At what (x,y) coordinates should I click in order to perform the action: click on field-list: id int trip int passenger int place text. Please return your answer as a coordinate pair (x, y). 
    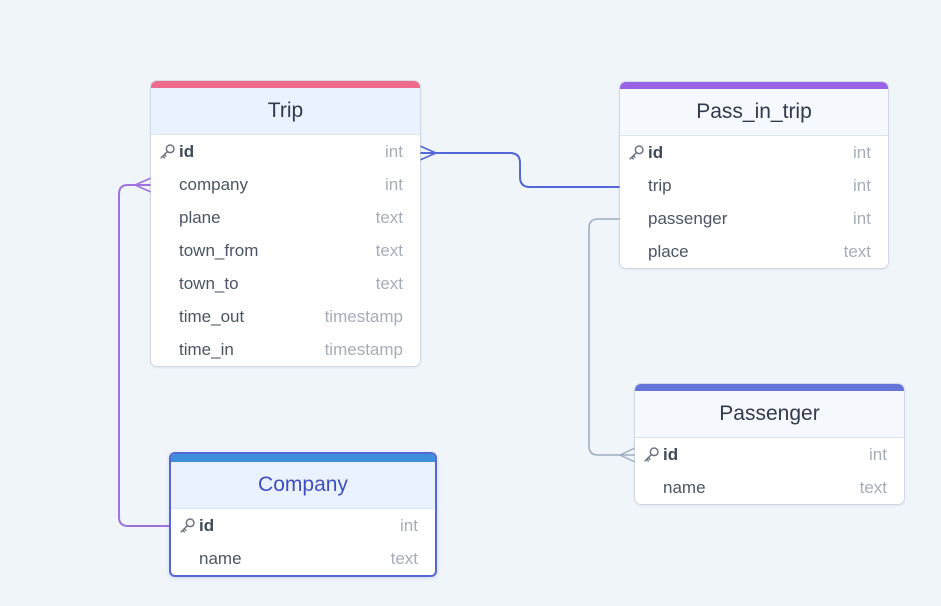
    Looking at the image, I should click on (754, 202).